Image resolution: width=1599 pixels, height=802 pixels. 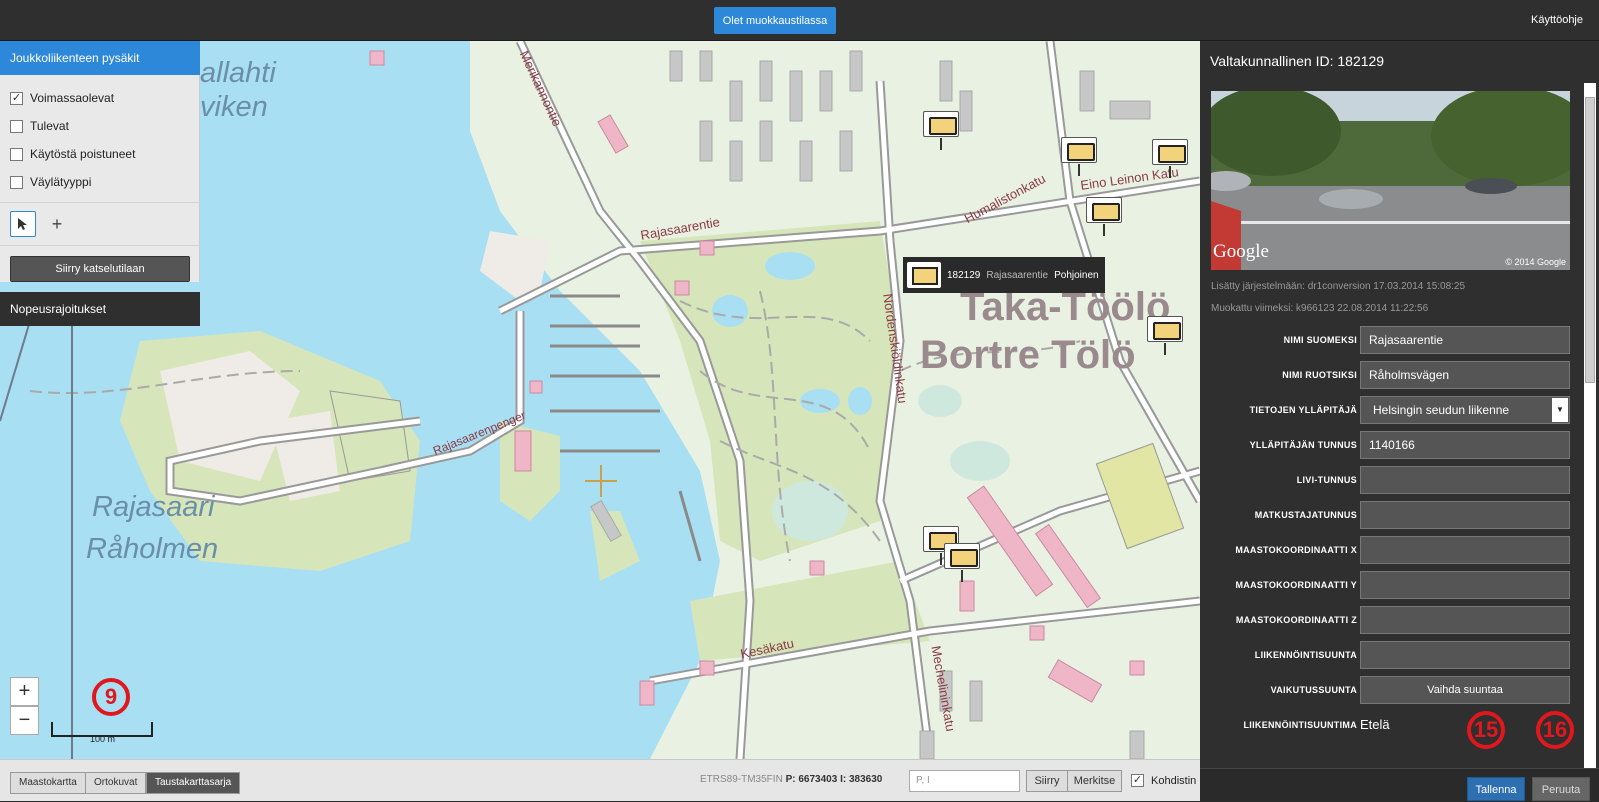 I want to click on name-sv-input: Råholmsvägen, so click(x=1465, y=375).